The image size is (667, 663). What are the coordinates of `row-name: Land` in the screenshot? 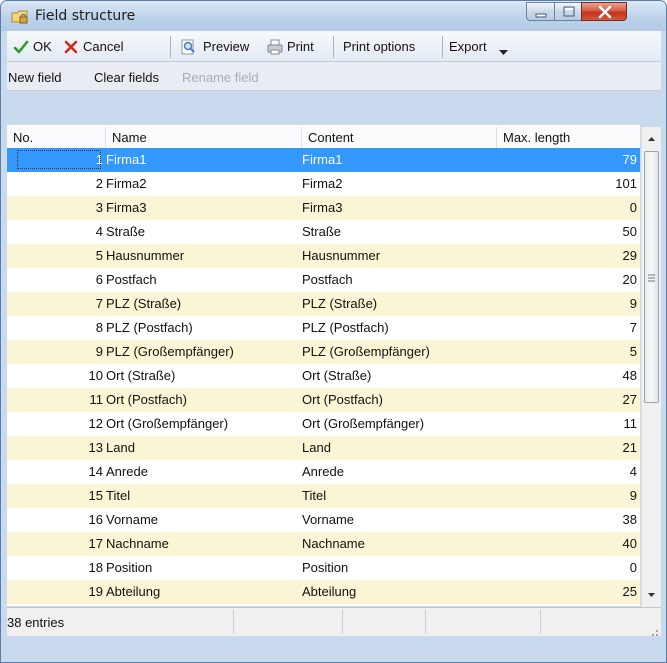 It's located at (120, 447).